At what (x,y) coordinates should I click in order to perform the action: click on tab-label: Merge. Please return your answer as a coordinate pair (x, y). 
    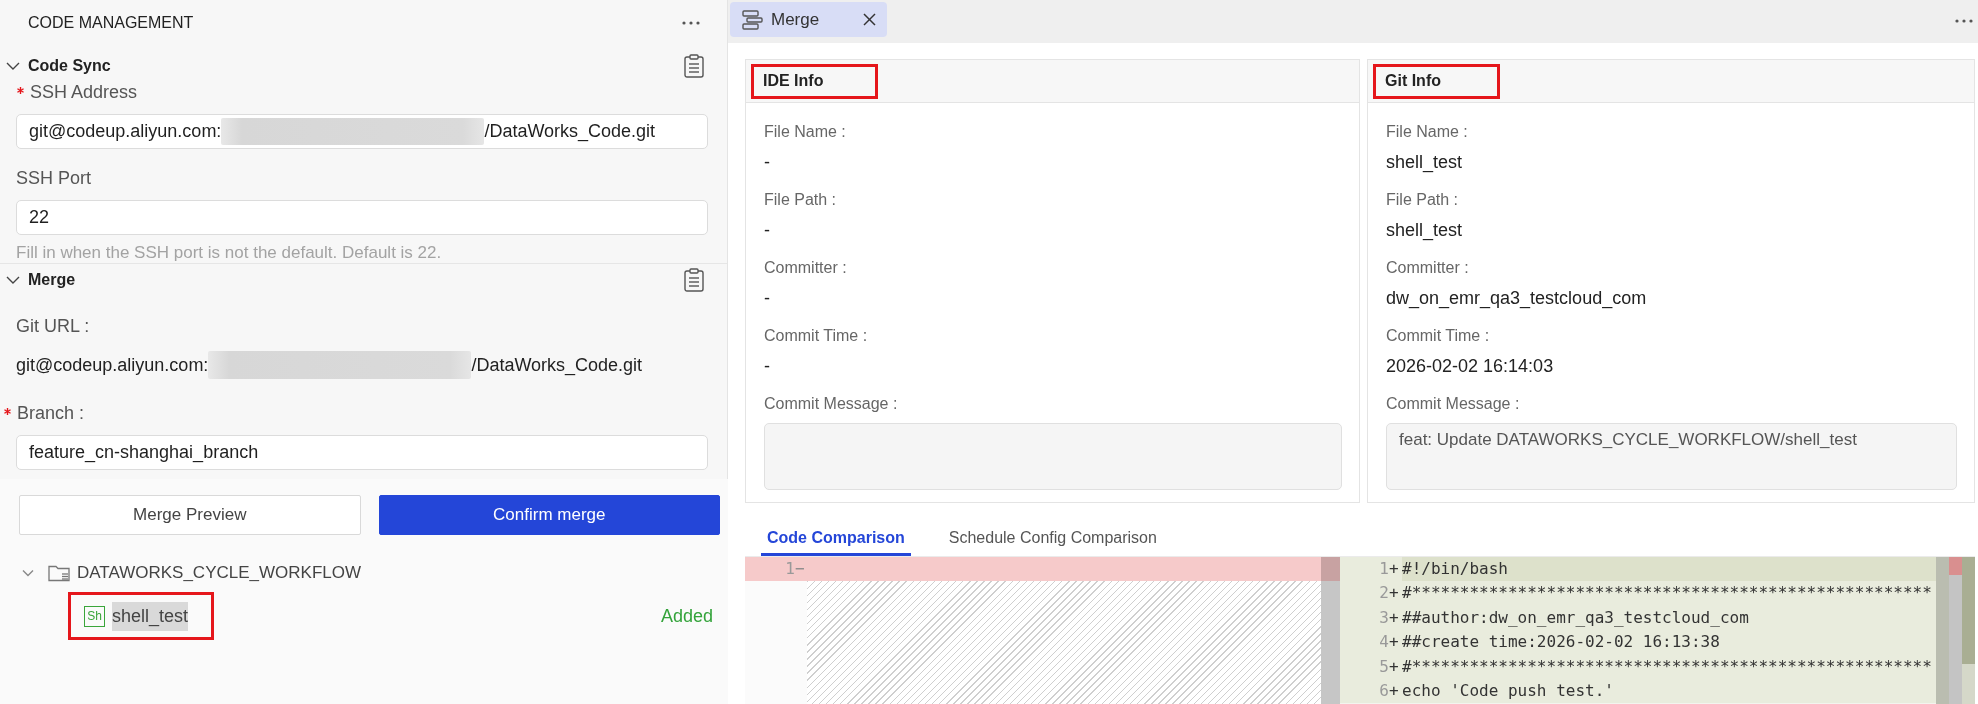
    Looking at the image, I should click on (795, 19).